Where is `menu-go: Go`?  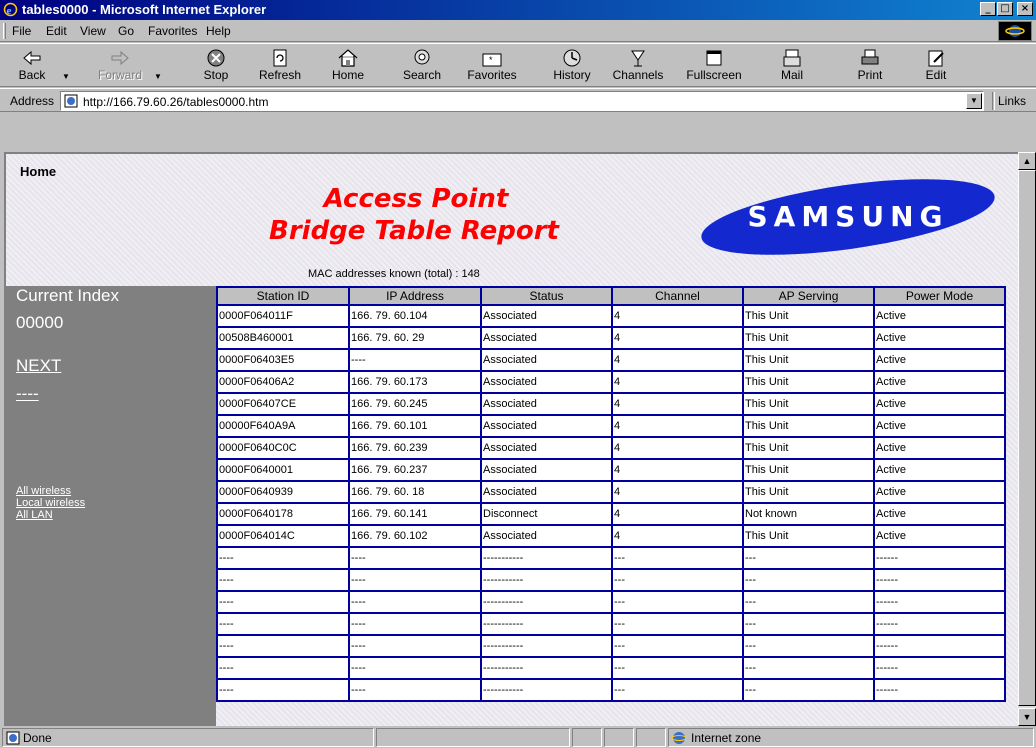 menu-go: Go is located at coordinates (126, 31).